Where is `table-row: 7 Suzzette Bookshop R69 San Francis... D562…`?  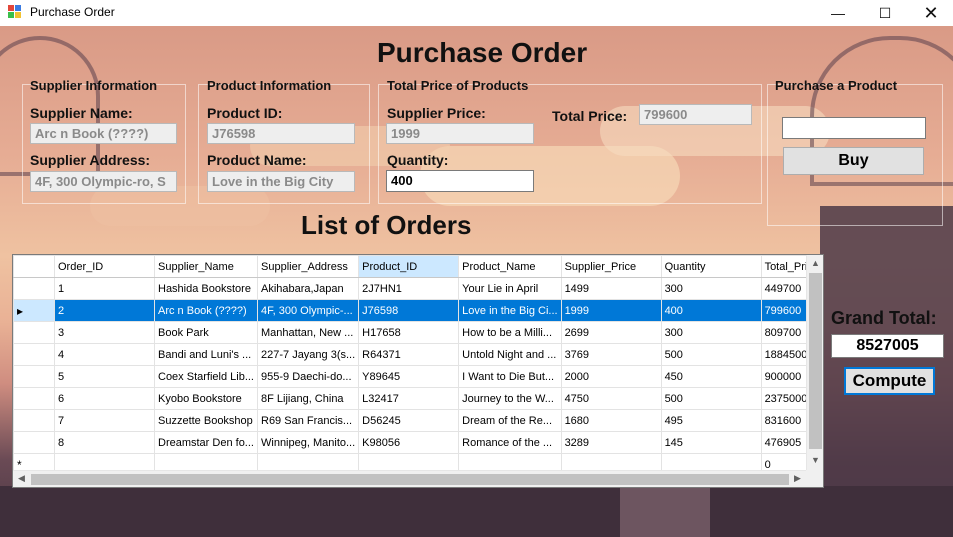
table-row: 7 Suzzette Bookshop R69 San Francis... D562… is located at coordinates (417, 420).